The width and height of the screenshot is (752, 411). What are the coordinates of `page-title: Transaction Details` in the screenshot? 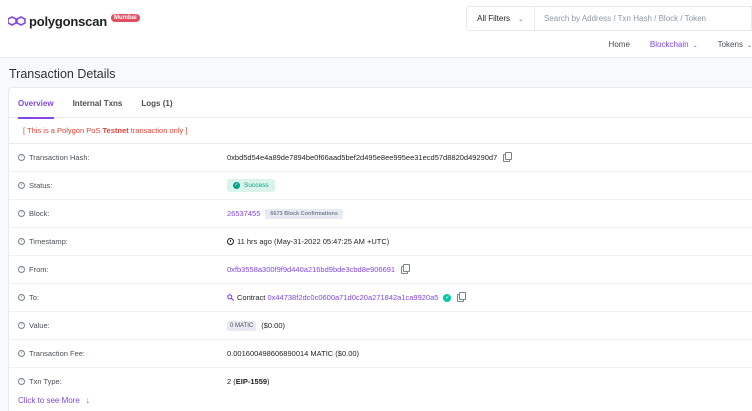 It's located at (62, 74).